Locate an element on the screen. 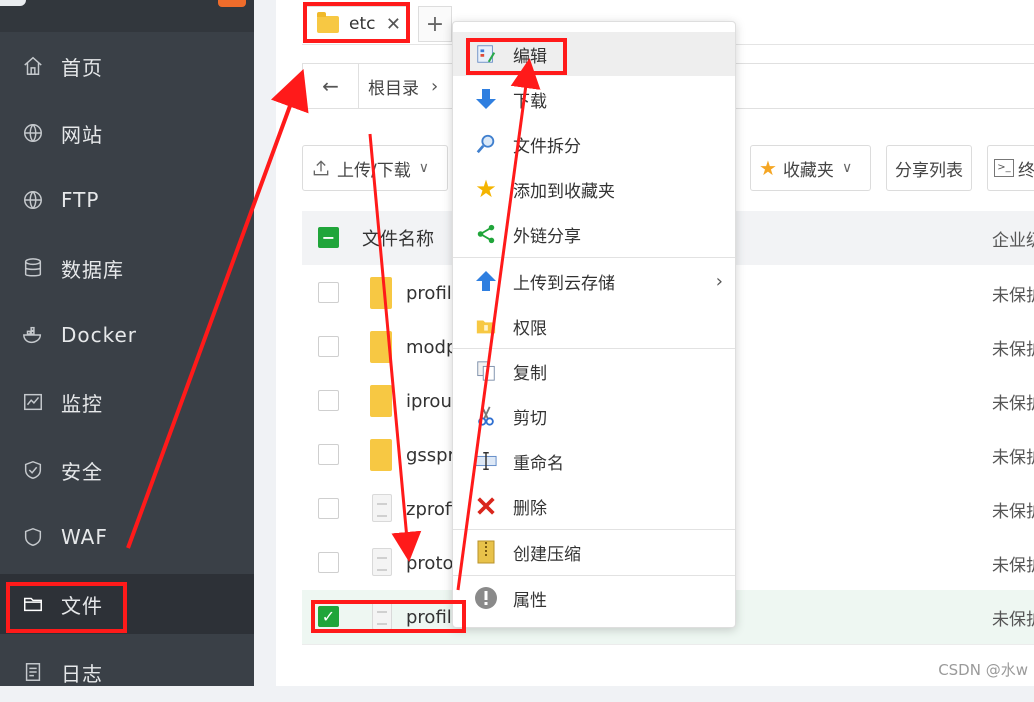 The height and width of the screenshot is (702, 1034). back-button: ← is located at coordinates (331, 86).